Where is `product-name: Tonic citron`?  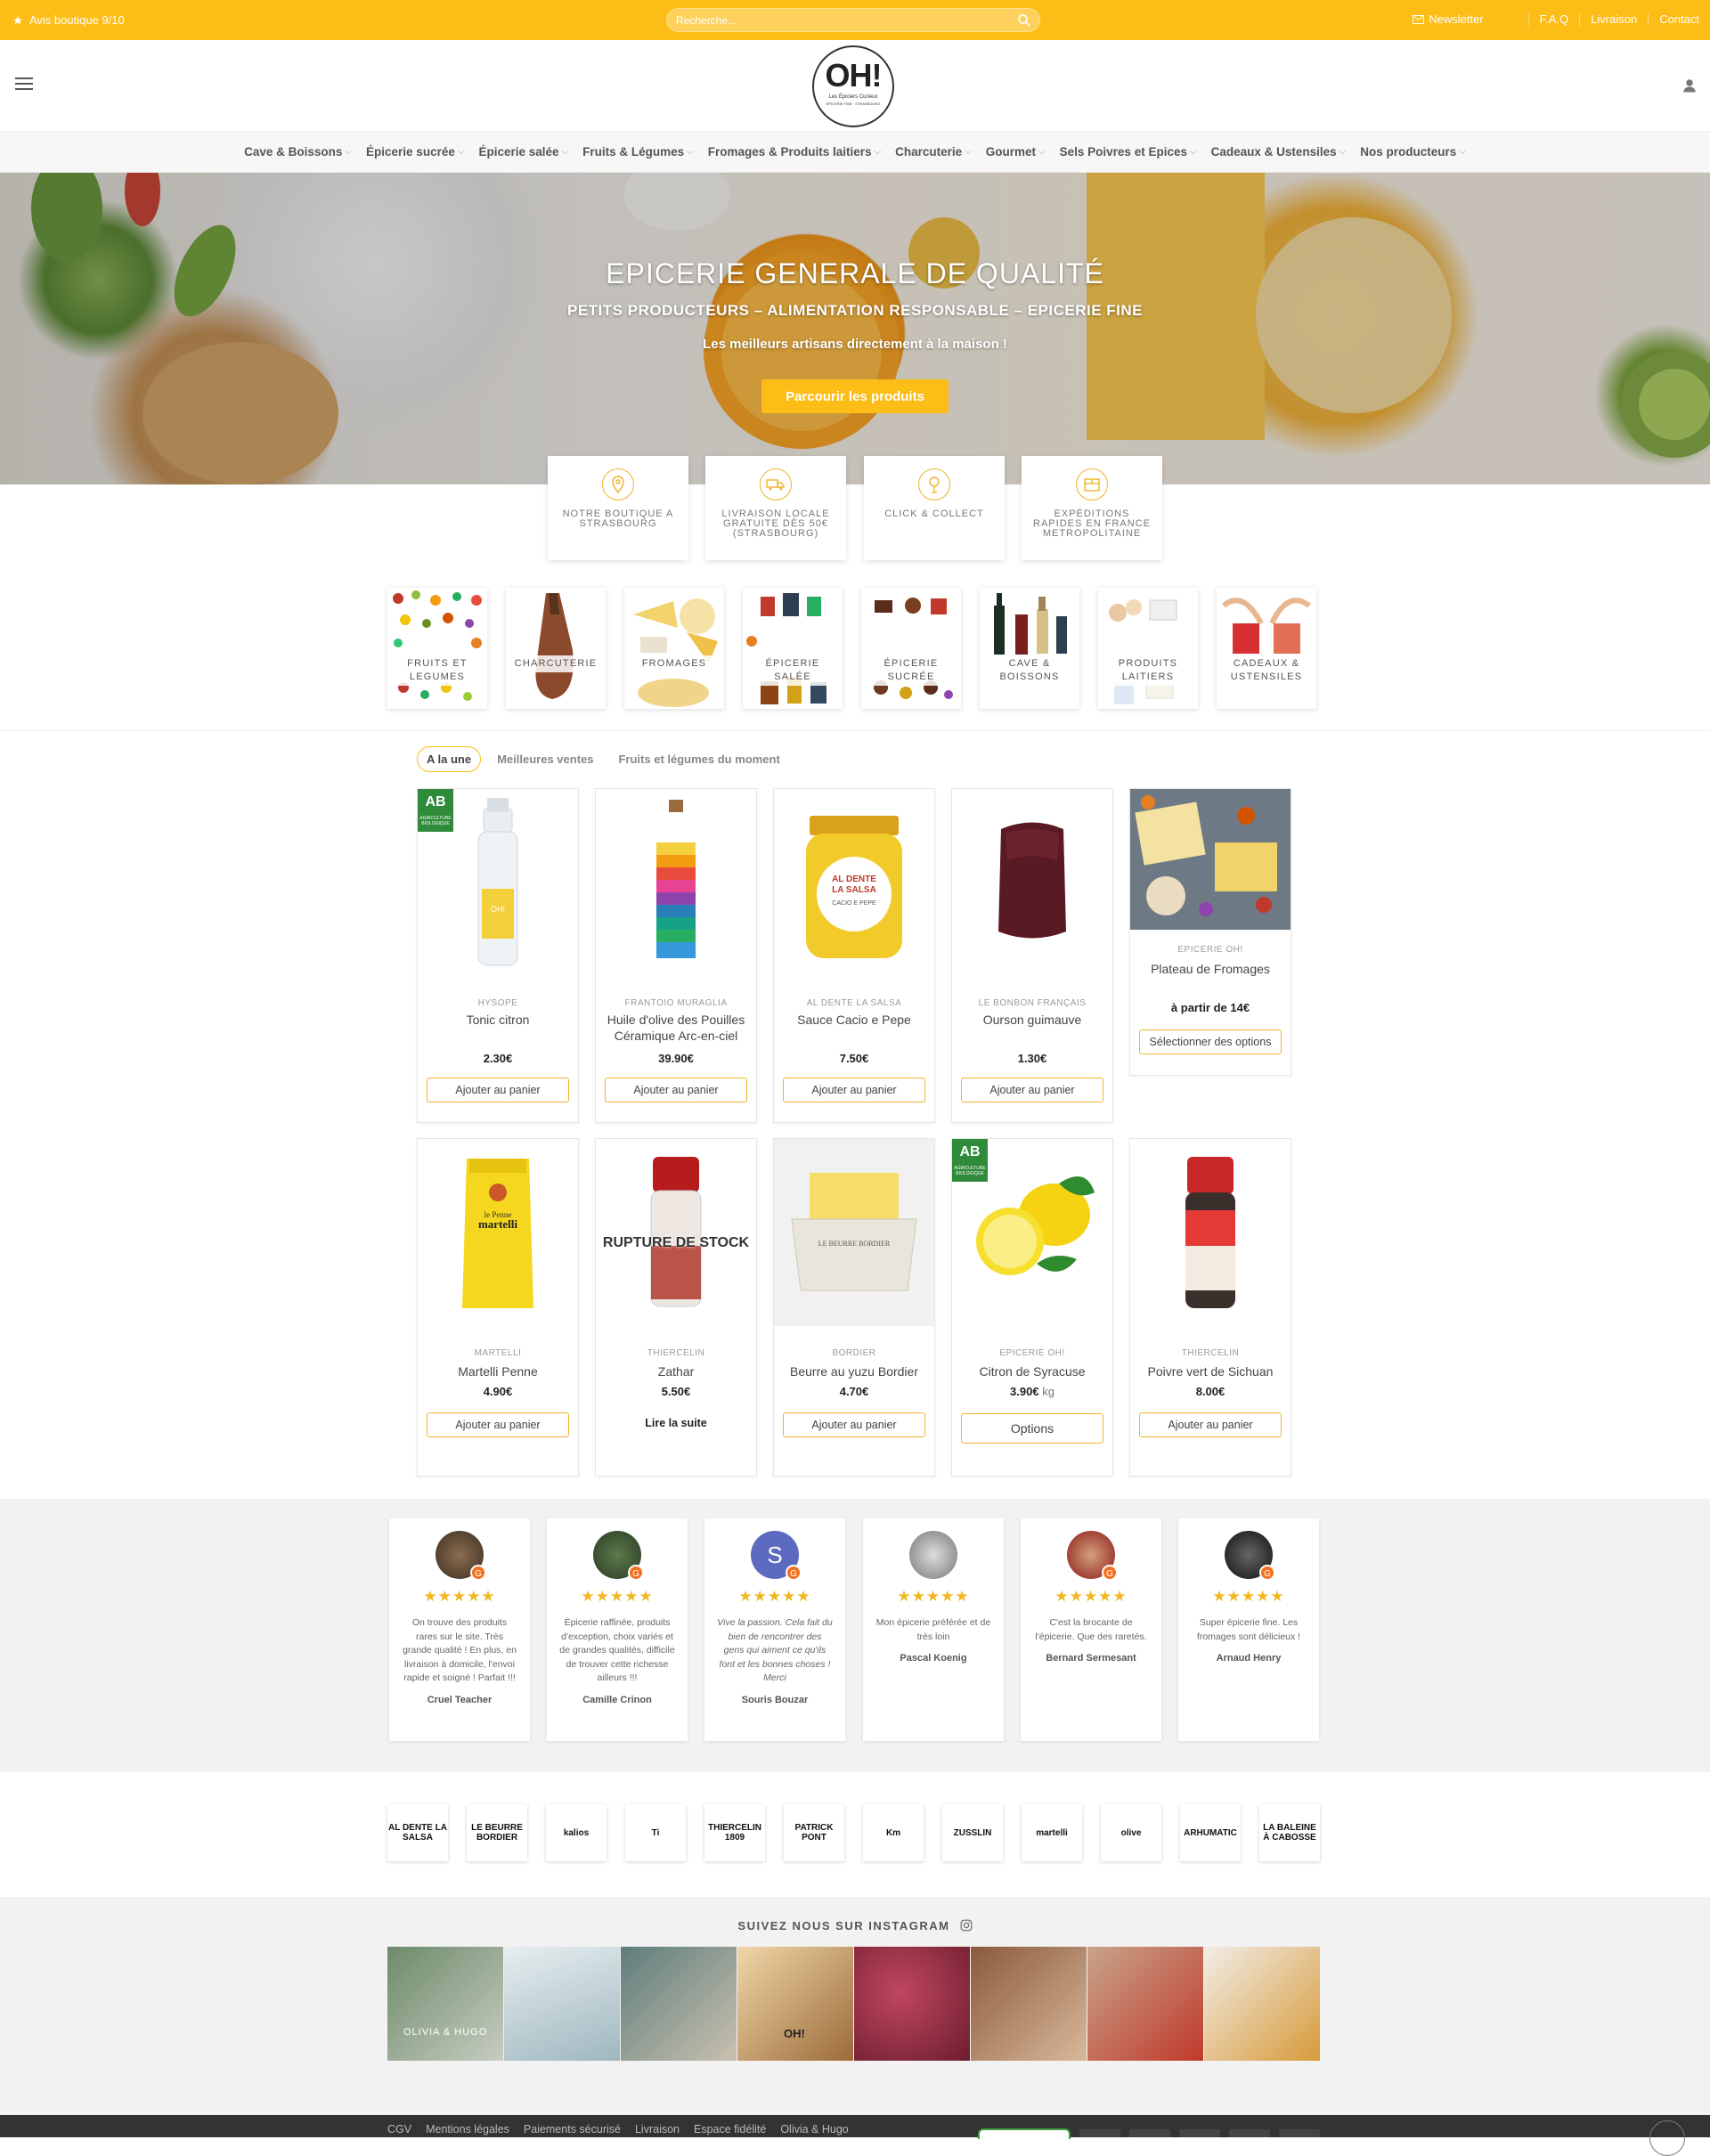 product-name: Tonic citron is located at coordinates (497, 1020).